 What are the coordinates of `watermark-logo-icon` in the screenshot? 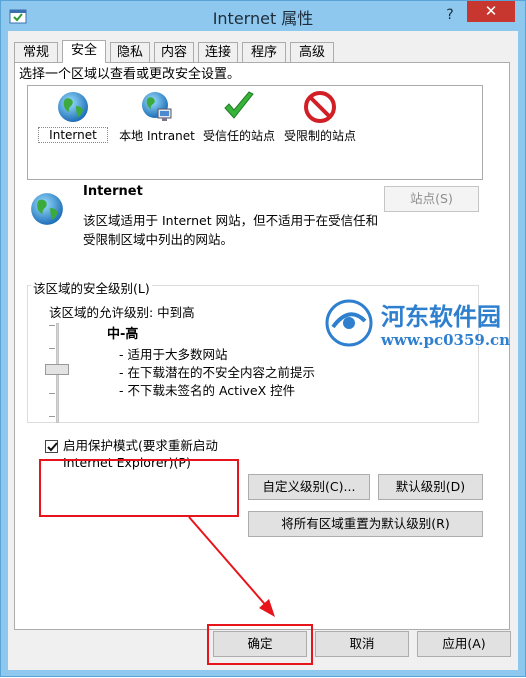 It's located at (349, 323).